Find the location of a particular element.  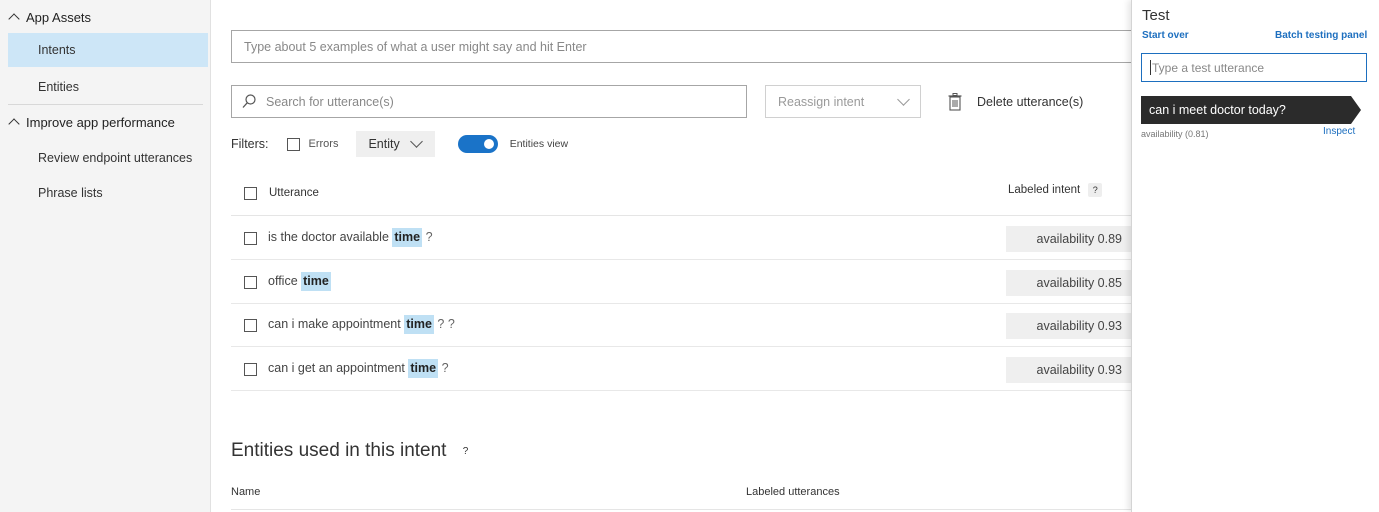

sidebar-item-review-endpoint-utterances: Review endpoint utterances is located at coordinates (108, 158).